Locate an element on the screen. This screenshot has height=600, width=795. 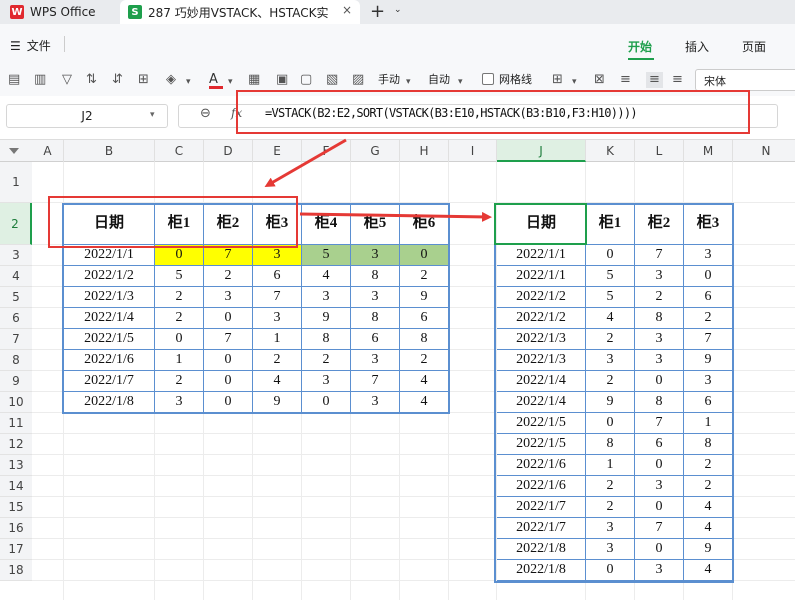
close-tab-icon: × is located at coordinates (347, 10).